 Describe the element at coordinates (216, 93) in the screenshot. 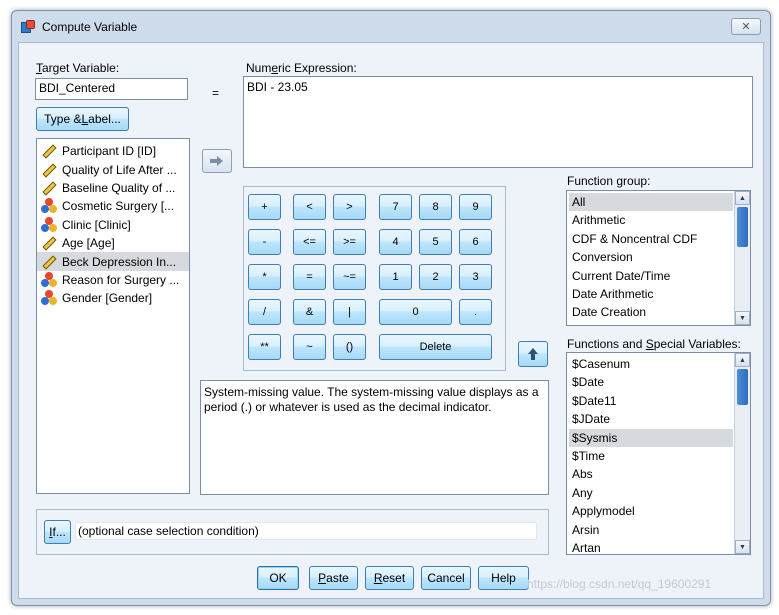

I see `equals-sign: =` at that location.